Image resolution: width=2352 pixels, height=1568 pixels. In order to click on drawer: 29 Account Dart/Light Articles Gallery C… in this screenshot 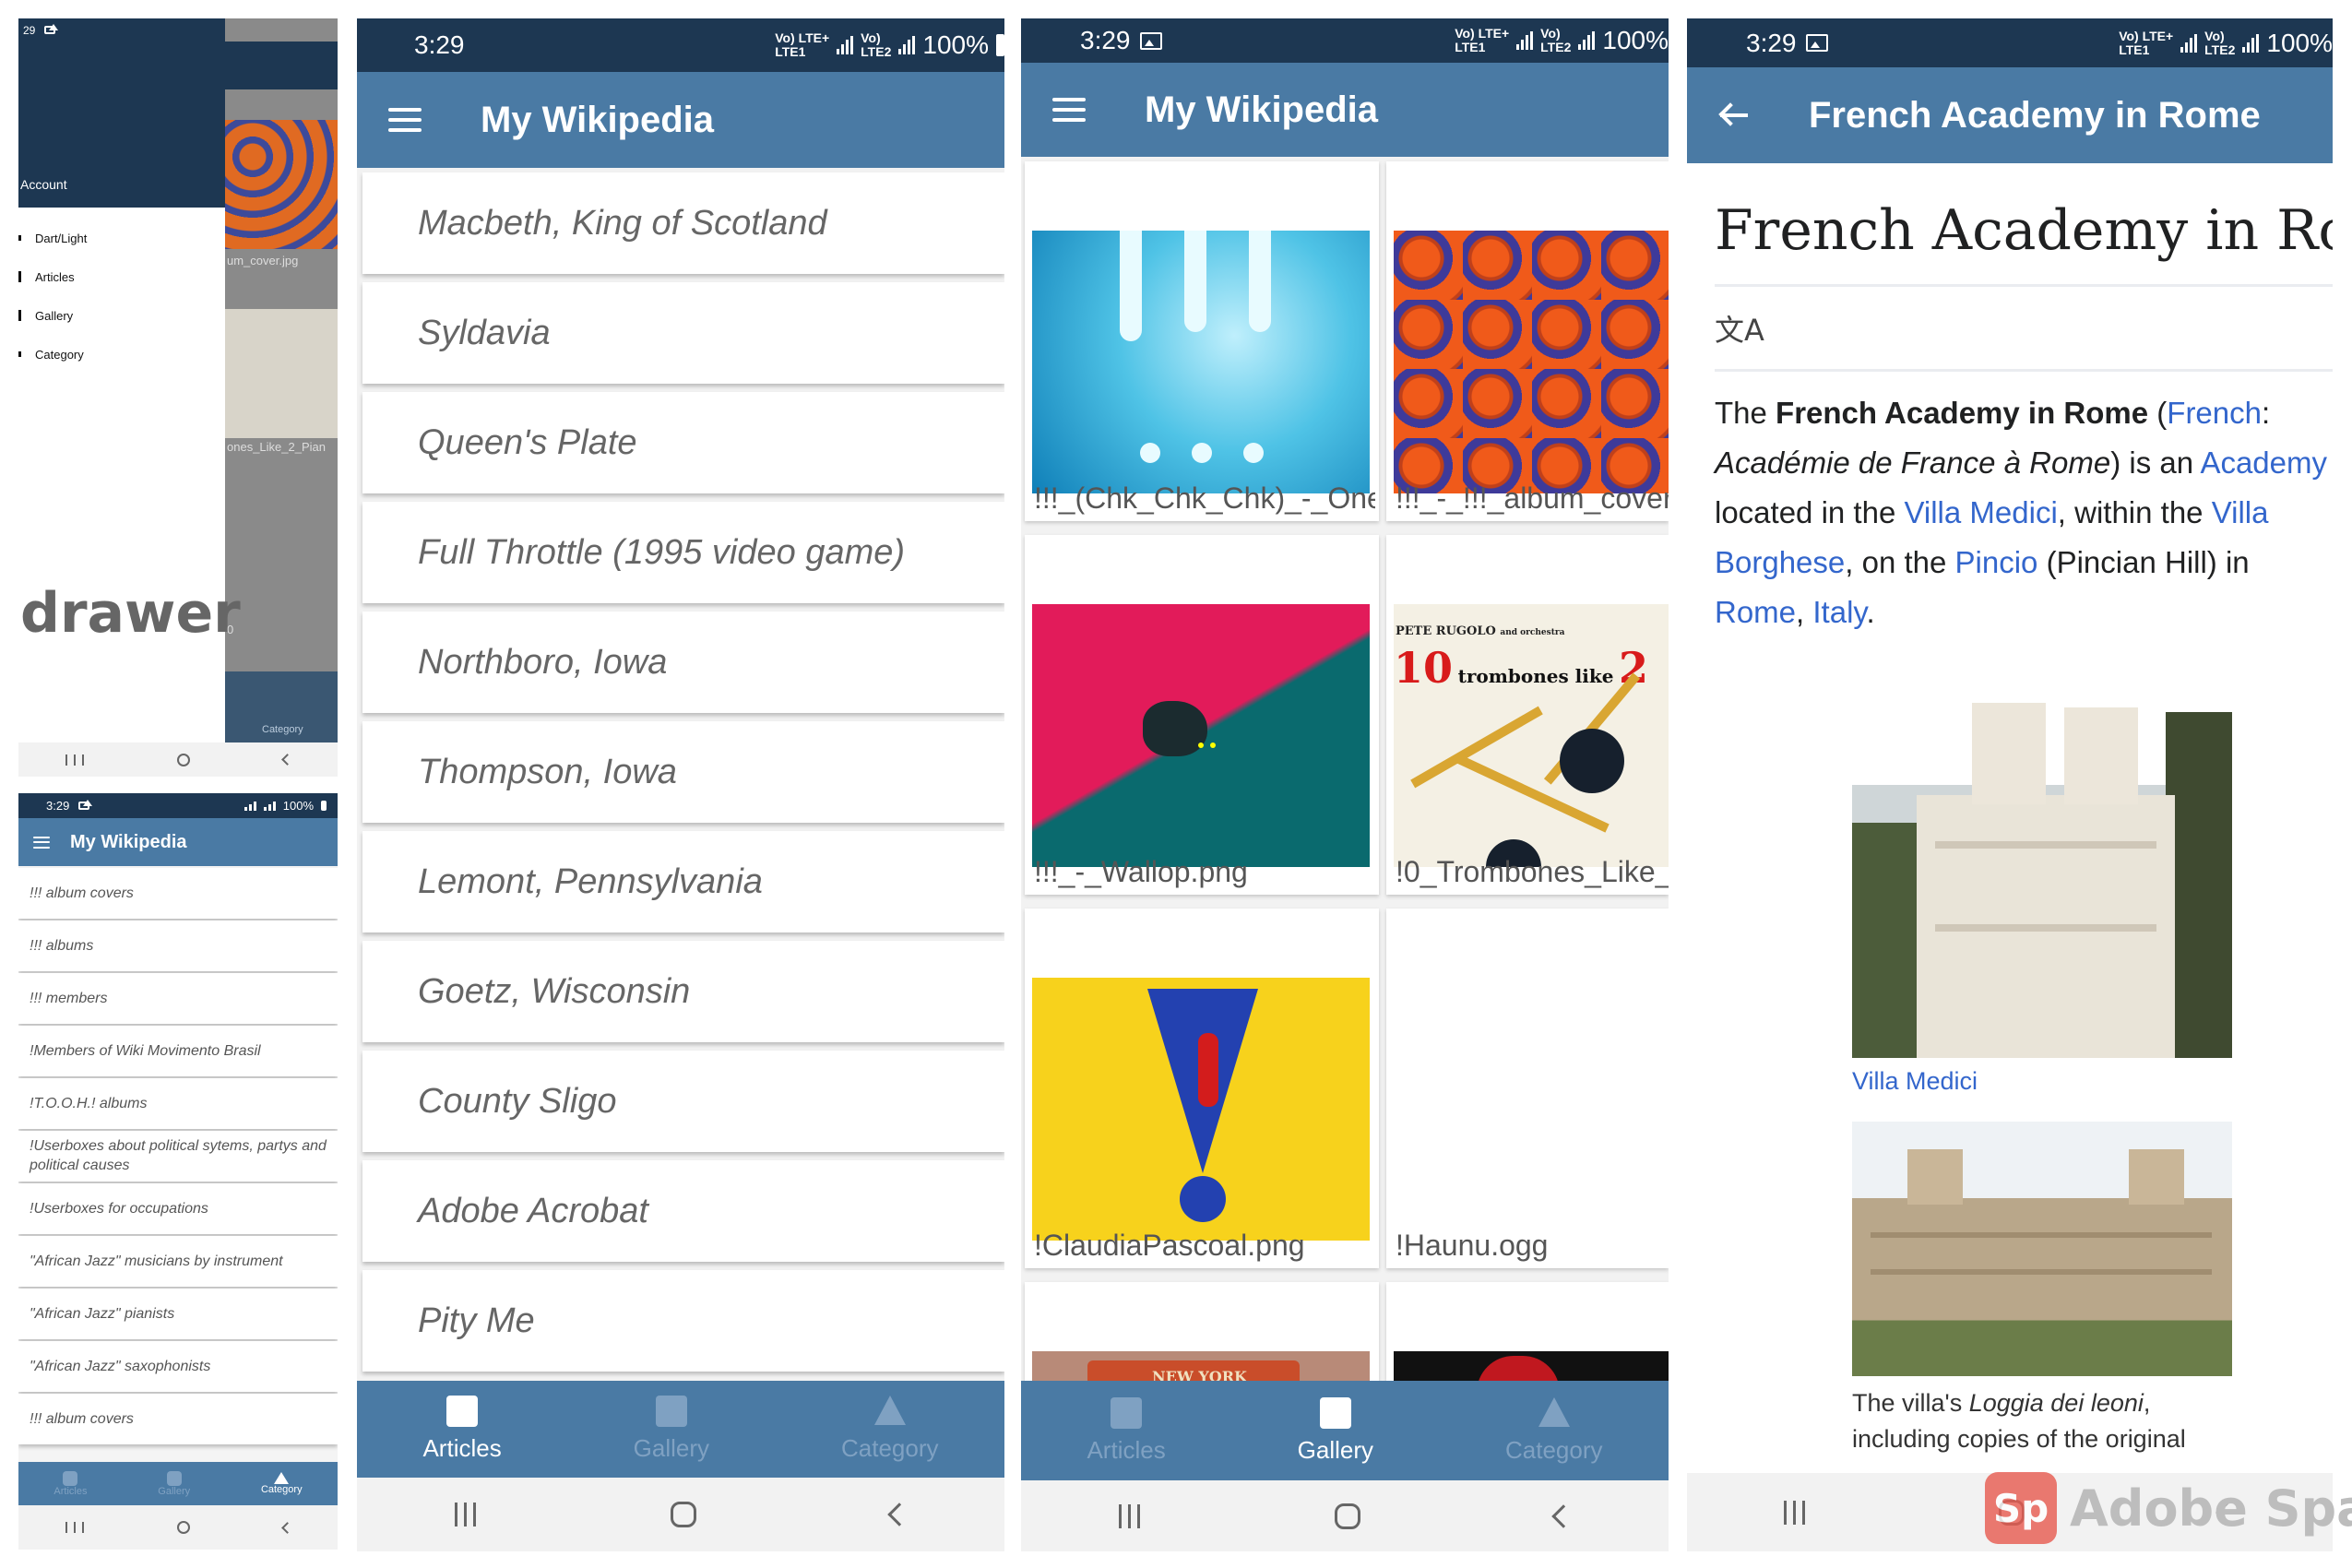, I will do `click(129, 380)`.